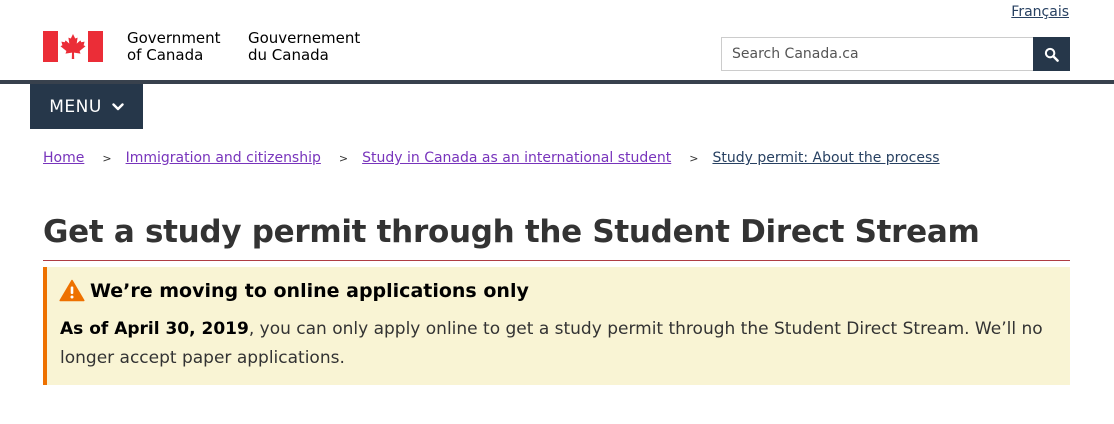 This screenshot has height=424, width=1114. I want to click on search-input, so click(877, 54).